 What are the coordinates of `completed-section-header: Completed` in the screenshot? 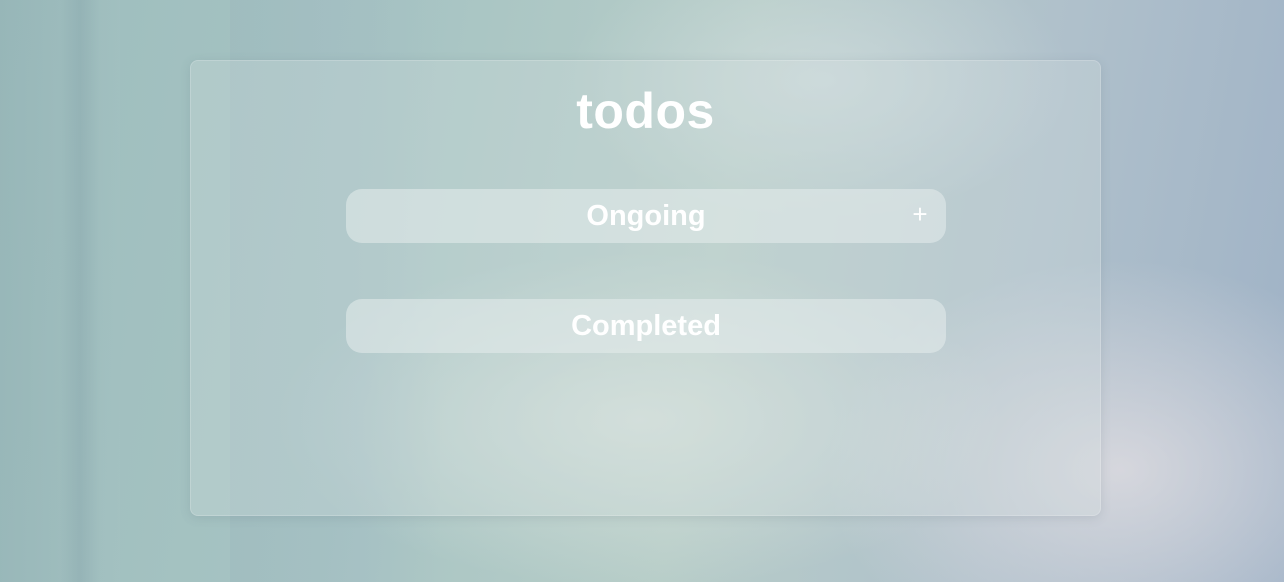 It's located at (646, 326).